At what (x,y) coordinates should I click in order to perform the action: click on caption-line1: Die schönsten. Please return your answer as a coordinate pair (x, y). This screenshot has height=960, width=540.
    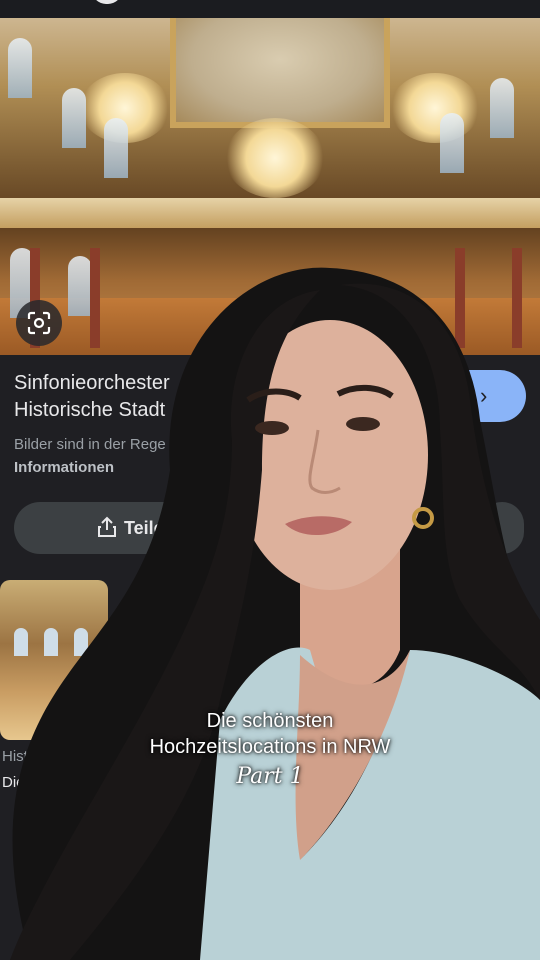
    Looking at the image, I should click on (270, 721).